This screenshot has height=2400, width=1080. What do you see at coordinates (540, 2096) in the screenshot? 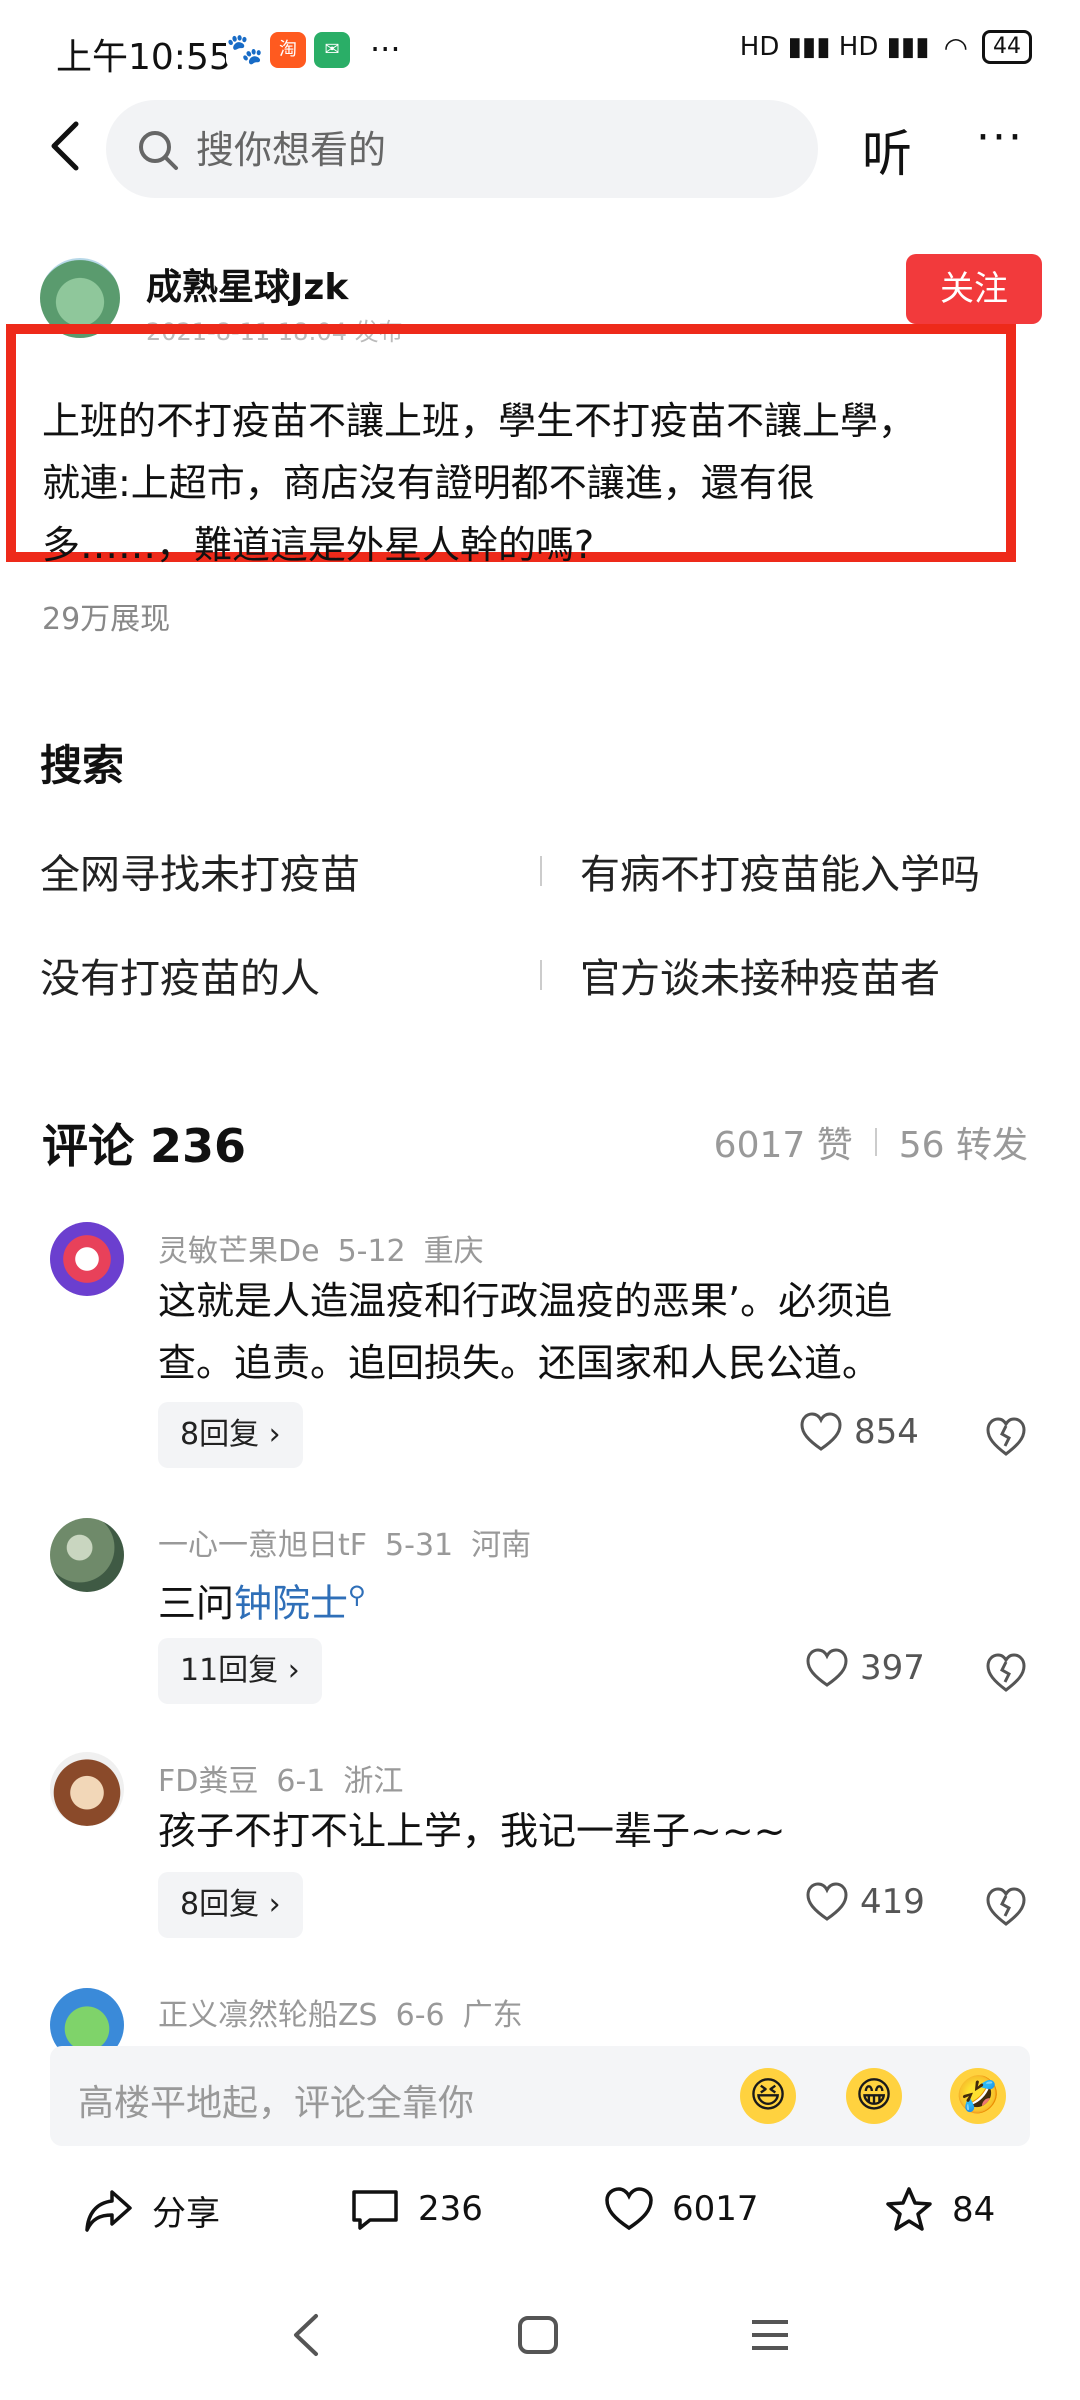
I see `comment-input: 高楼平地起，评论全靠你 😆 😁 🤣` at bounding box center [540, 2096].